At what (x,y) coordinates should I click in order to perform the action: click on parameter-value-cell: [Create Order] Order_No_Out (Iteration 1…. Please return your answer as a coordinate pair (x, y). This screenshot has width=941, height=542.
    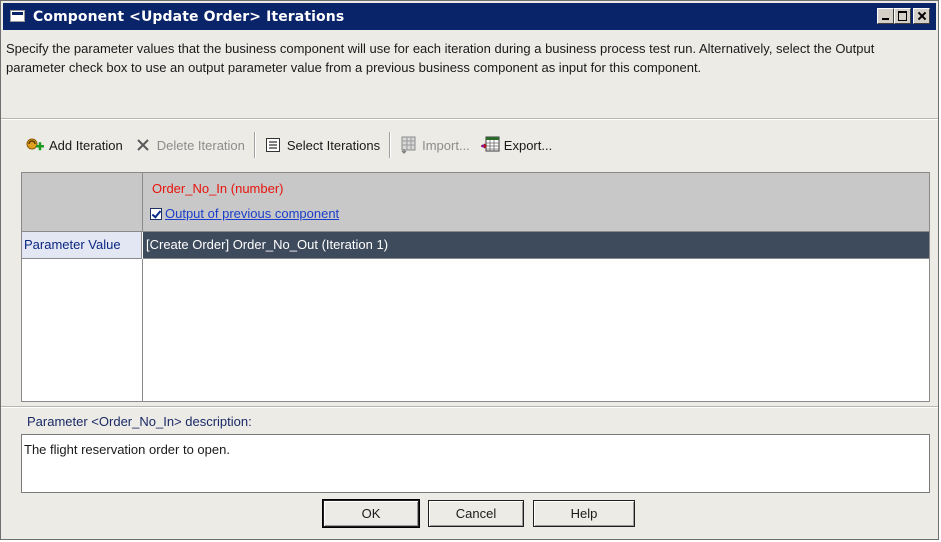
    Looking at the image, I should click on (536, 245).